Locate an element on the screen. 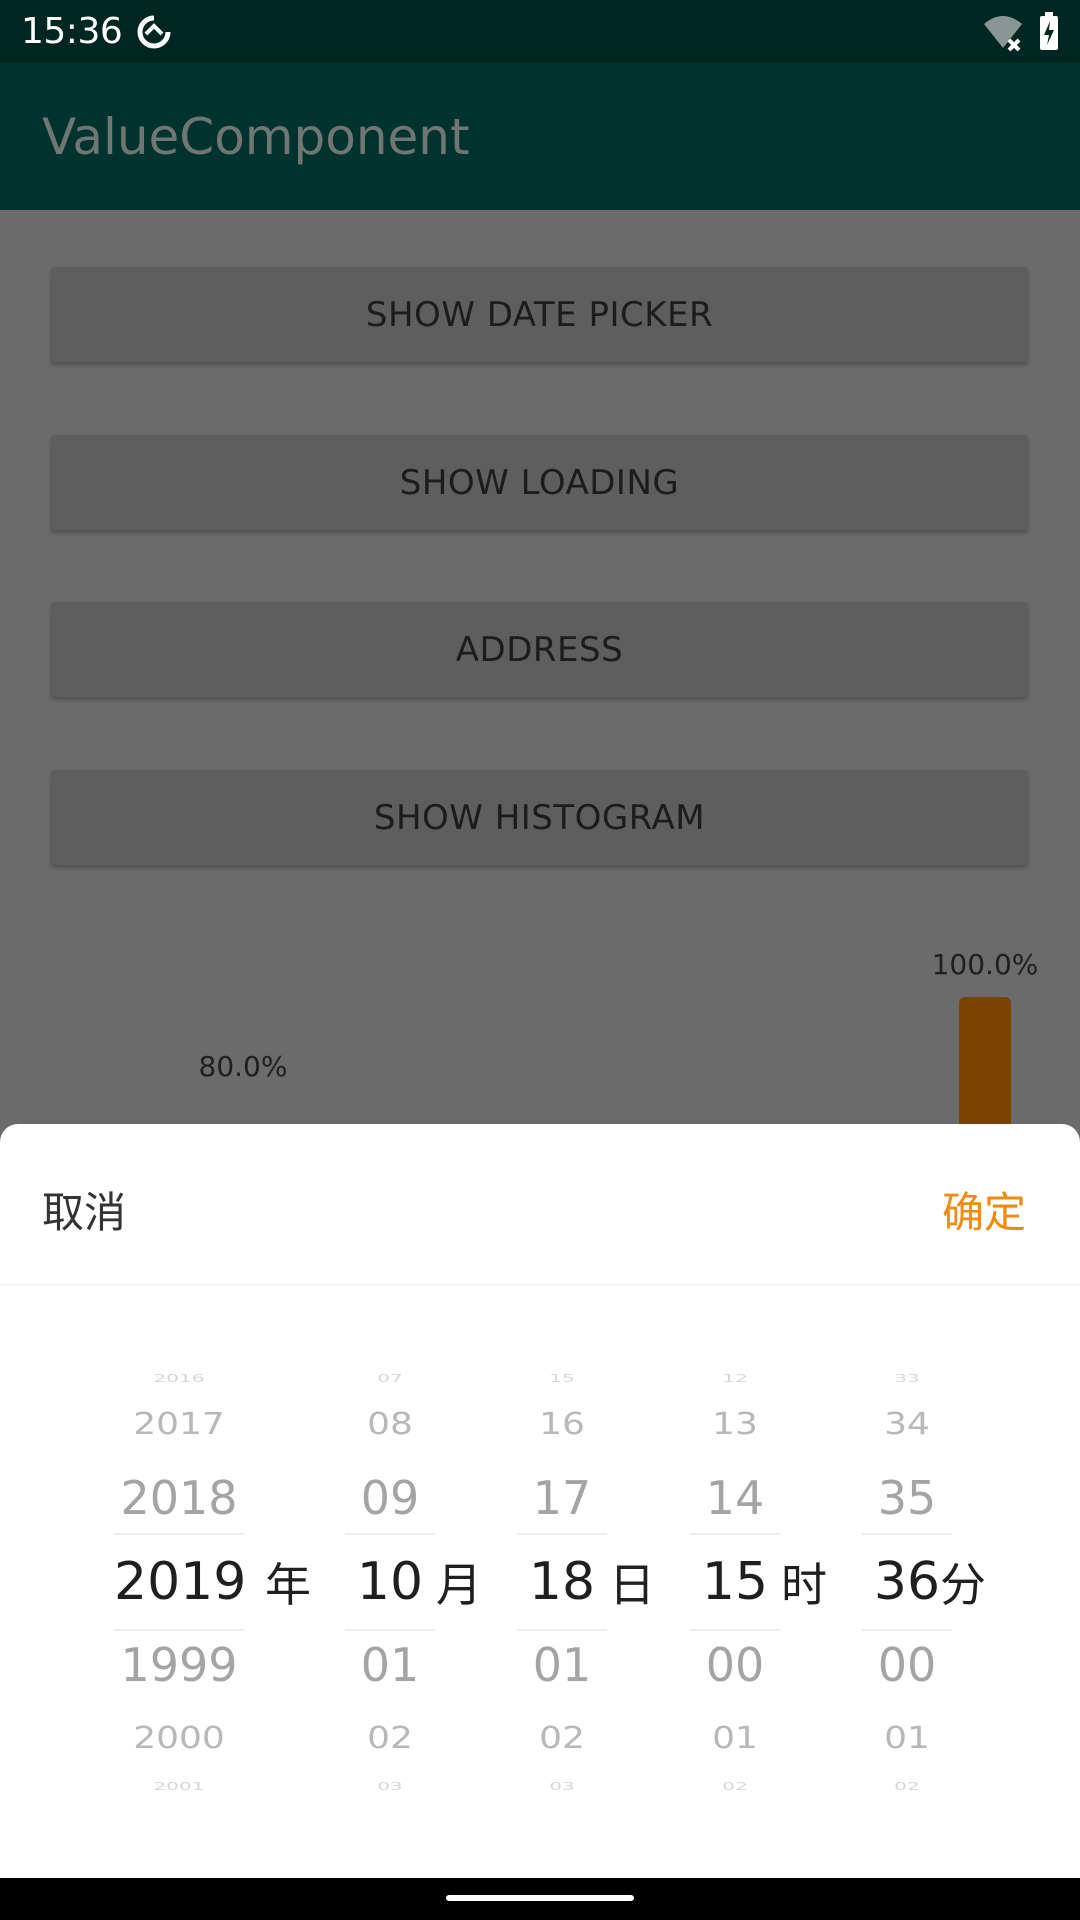 This screenshot has width=1080, height=1920. year-wheel: 2016 2017 2018 2019 1999 2000 2001 is located at coordinates (180, 1501).